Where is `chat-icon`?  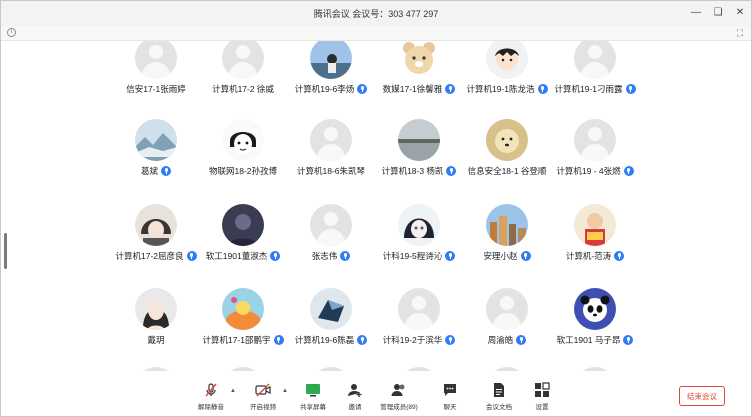
chat-icon is located at coordinates (450, 390).